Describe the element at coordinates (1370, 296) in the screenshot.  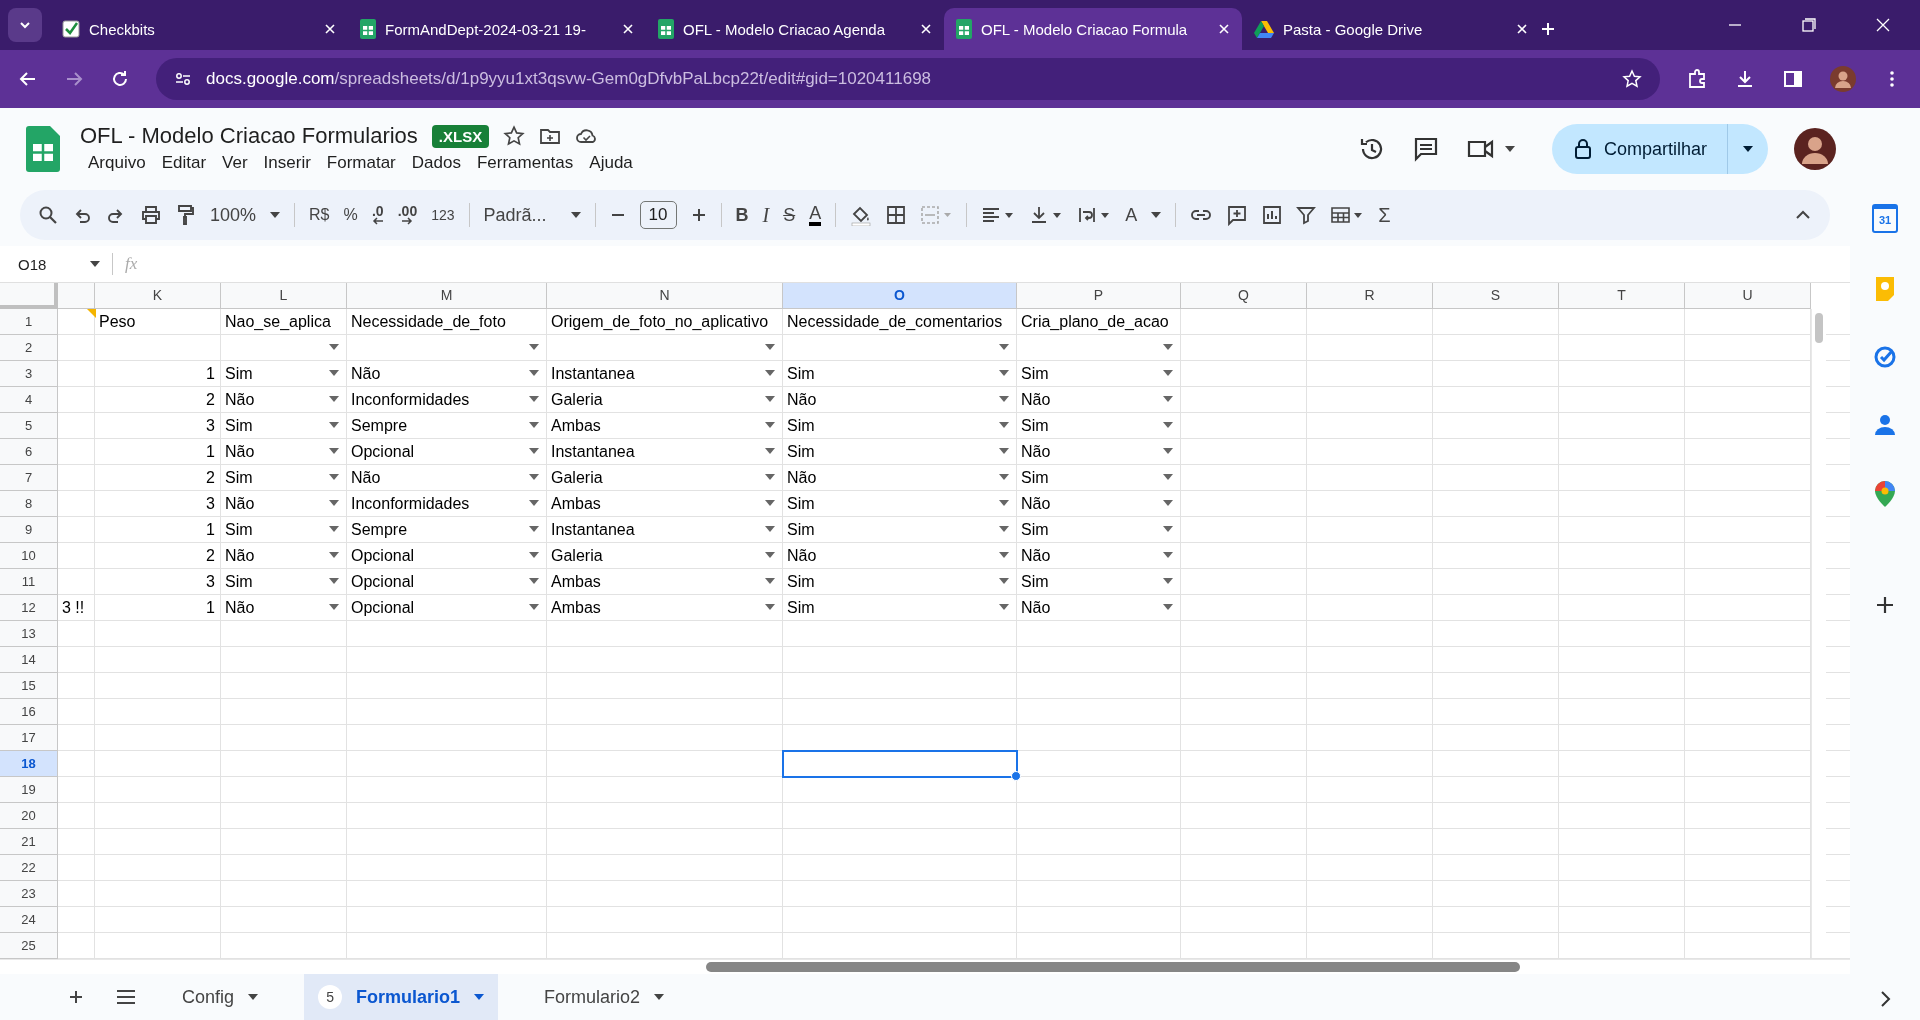
I see `column-header: R` at that location.